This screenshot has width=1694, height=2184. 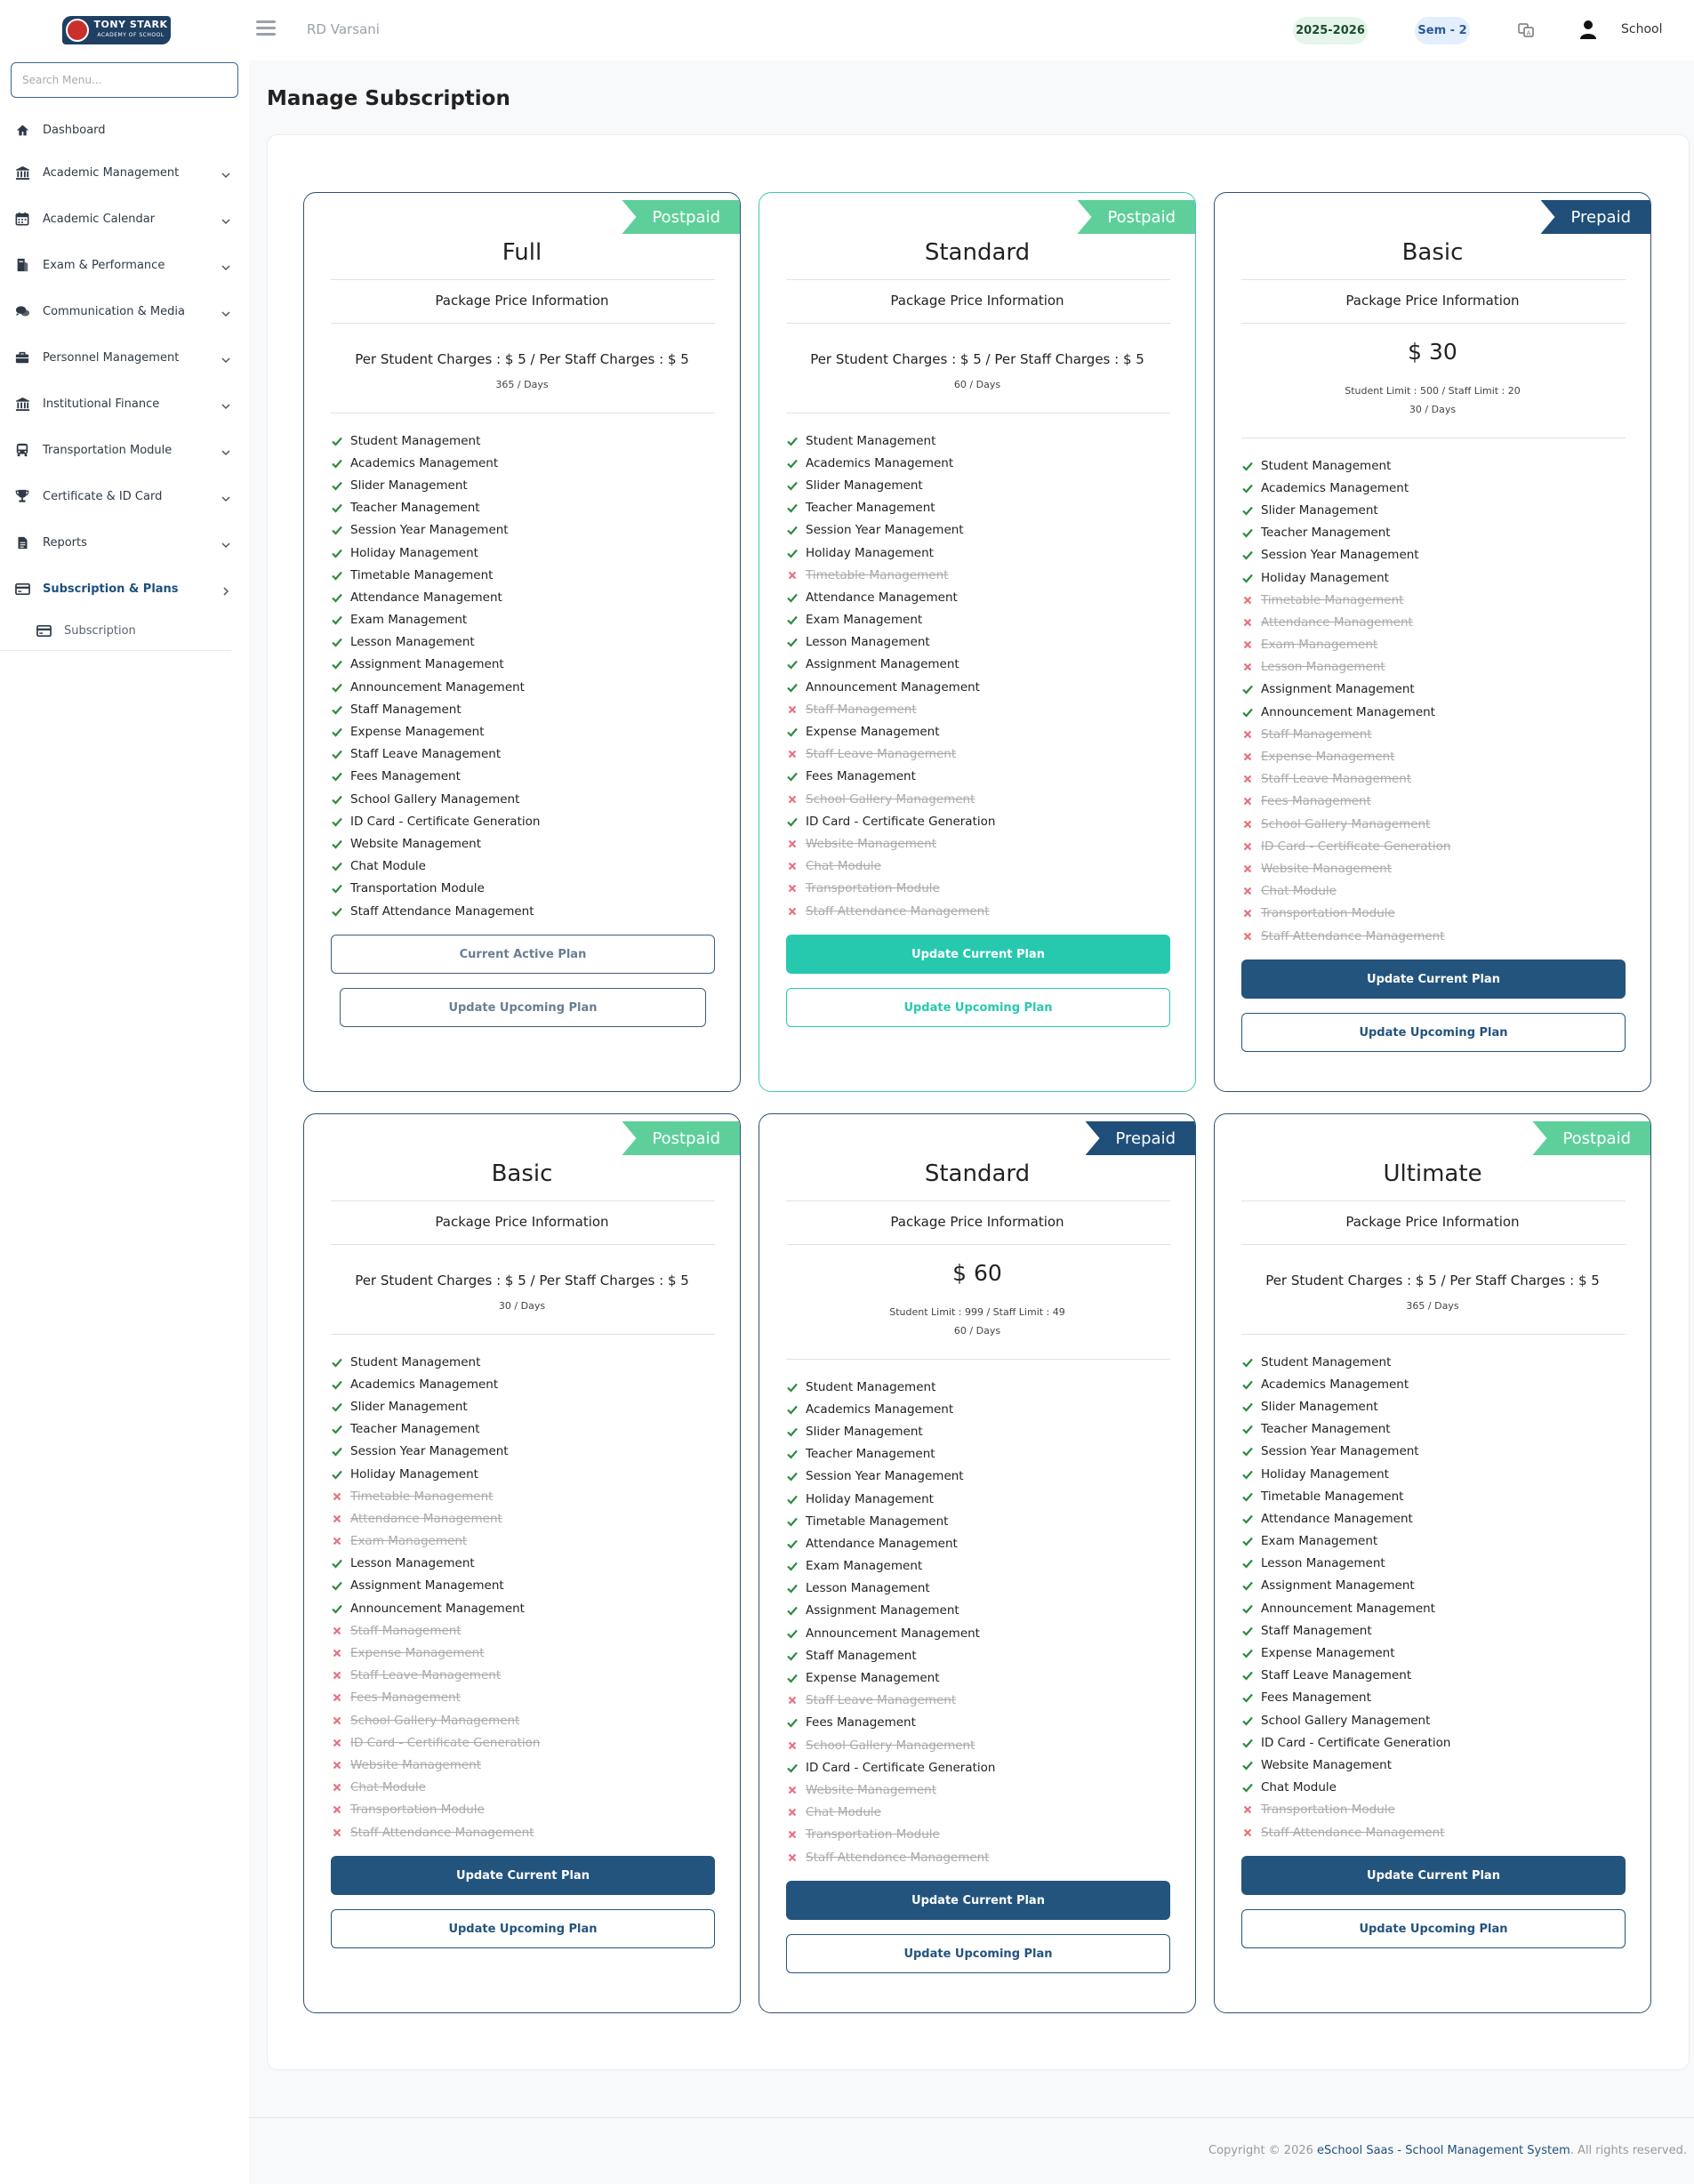 I want to click on sidebar-item-certificate-id-card: Certificate & ID Card, so click(x=124, y=496).